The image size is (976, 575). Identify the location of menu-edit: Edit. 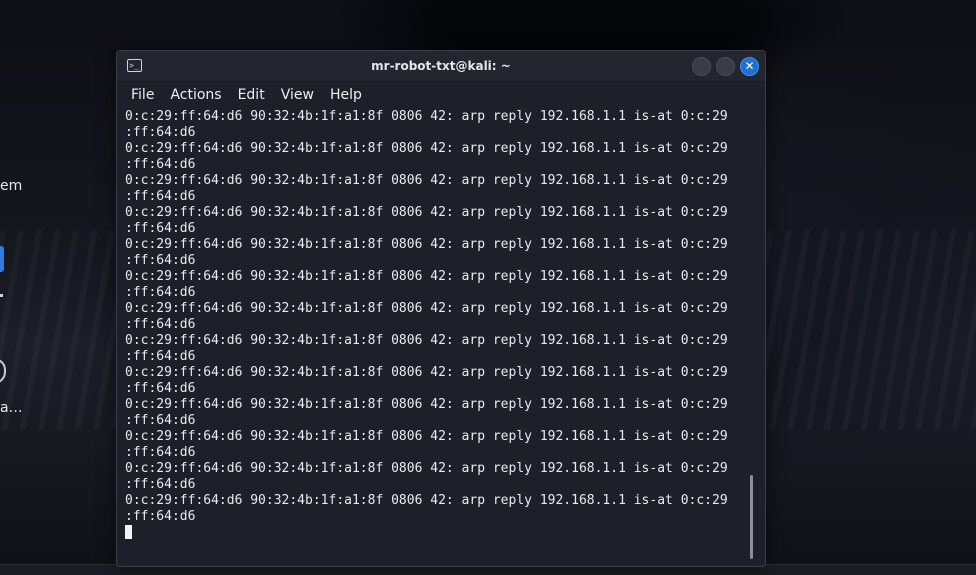
(251, 95).